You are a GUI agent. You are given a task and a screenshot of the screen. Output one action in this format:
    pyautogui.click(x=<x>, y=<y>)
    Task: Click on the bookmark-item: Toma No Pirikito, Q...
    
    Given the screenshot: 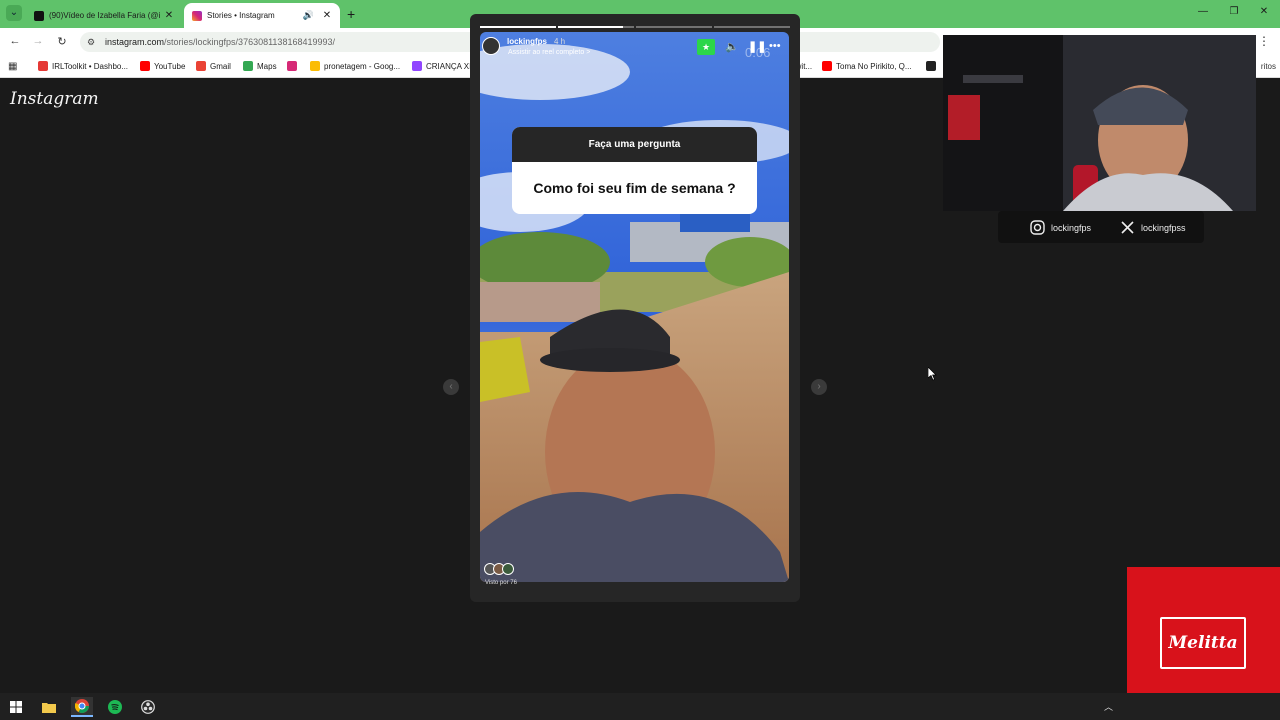 What is the action you would take?
    pyautogui.click(x=867, y=66)
    